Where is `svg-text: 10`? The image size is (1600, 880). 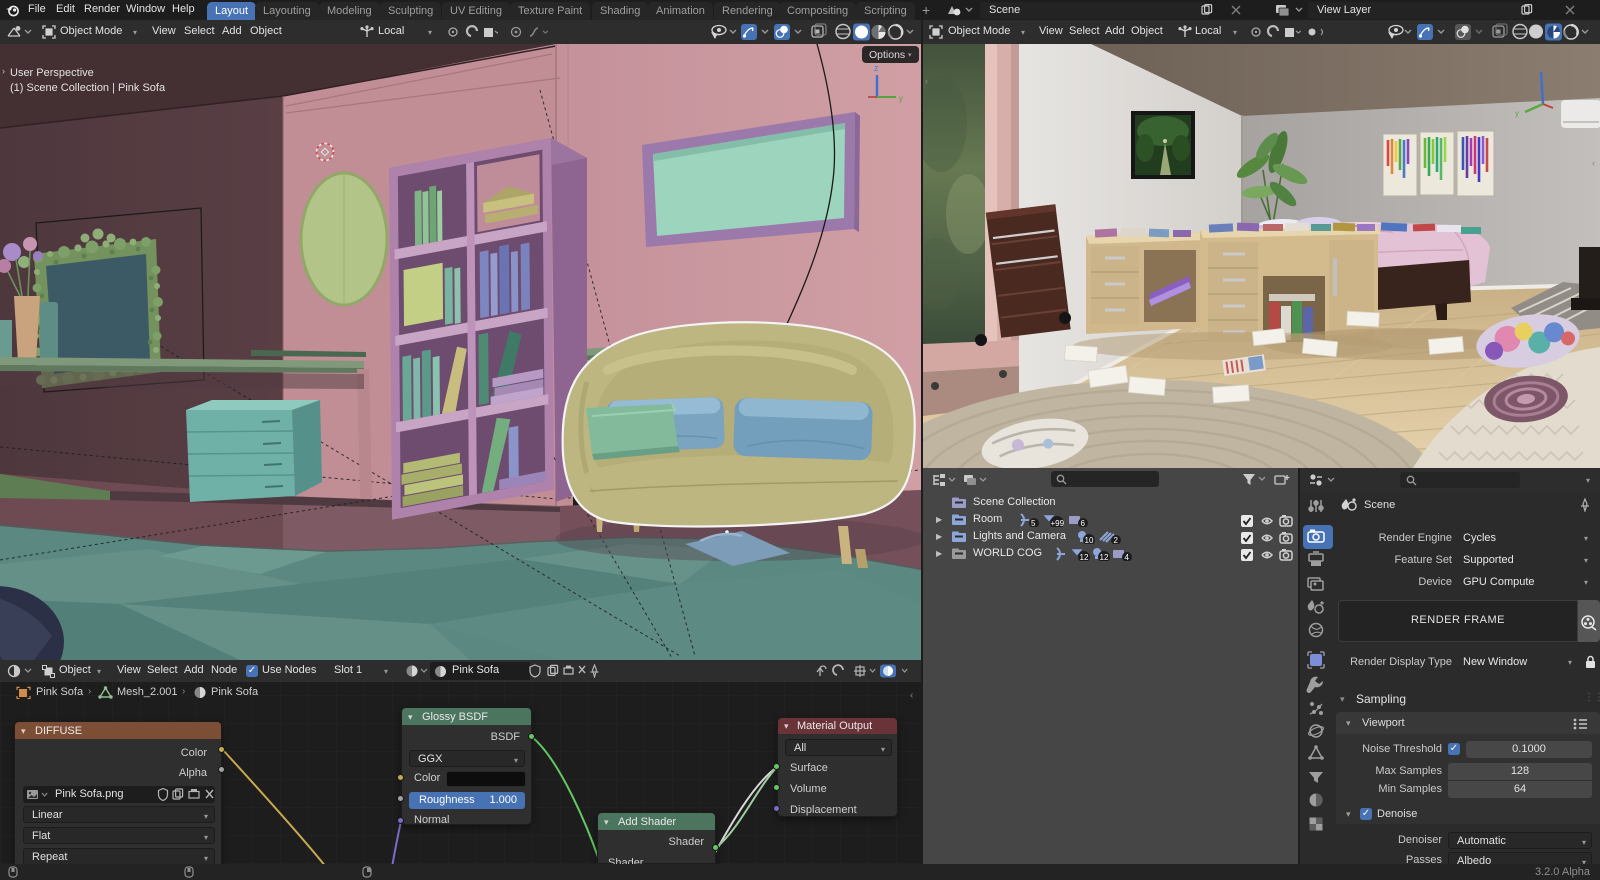
svg-text: 10 is located at coordinates (1089, 540).